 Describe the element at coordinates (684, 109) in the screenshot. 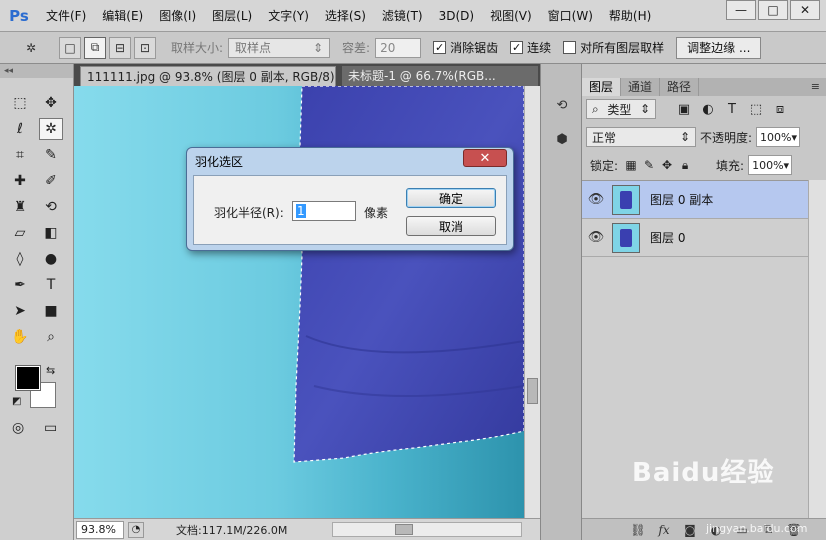

I see `pixel-filter-icon: ▣` at that location.